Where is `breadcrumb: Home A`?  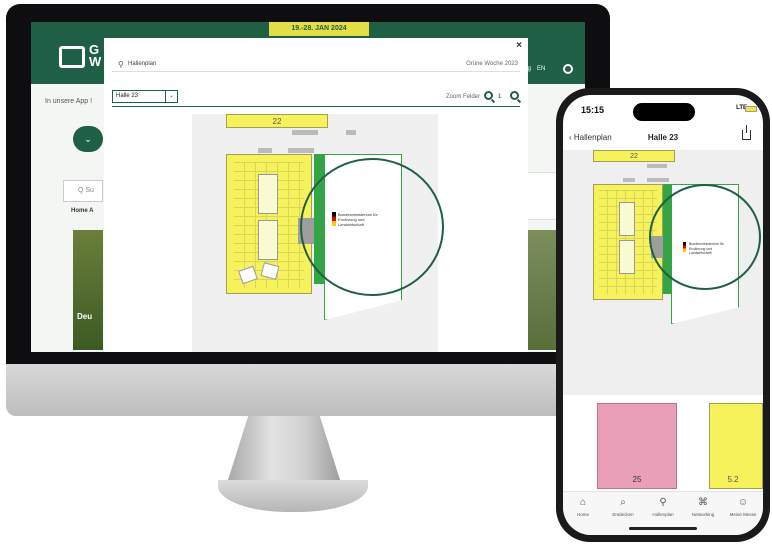 breadcrumb: Home A is located at coordinates (82, 211).